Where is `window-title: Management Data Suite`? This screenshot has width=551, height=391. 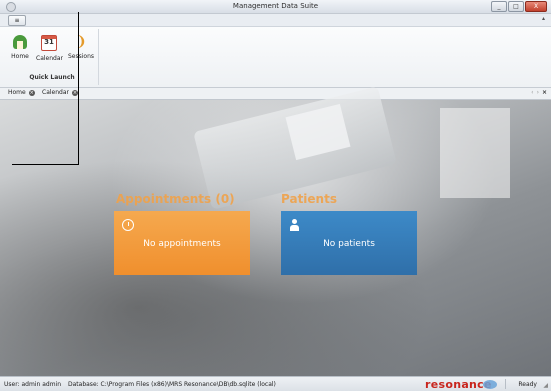
window-title: Management Data Suite is located at coordinates (275, 6).